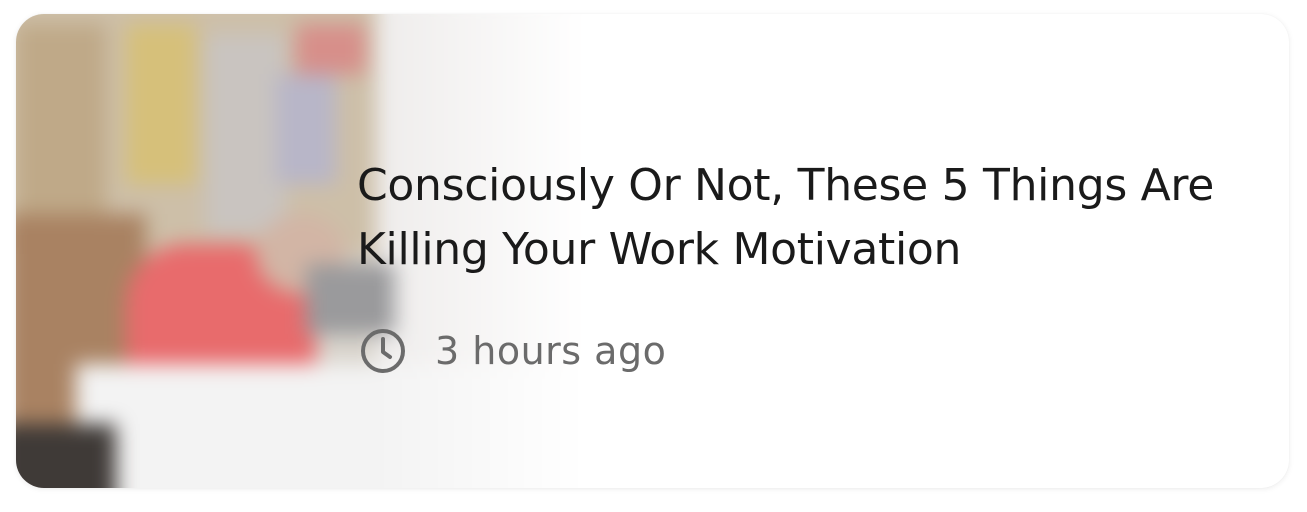 The image size is (1307, 512). I want to click on bg-desk, so click(346, 426).